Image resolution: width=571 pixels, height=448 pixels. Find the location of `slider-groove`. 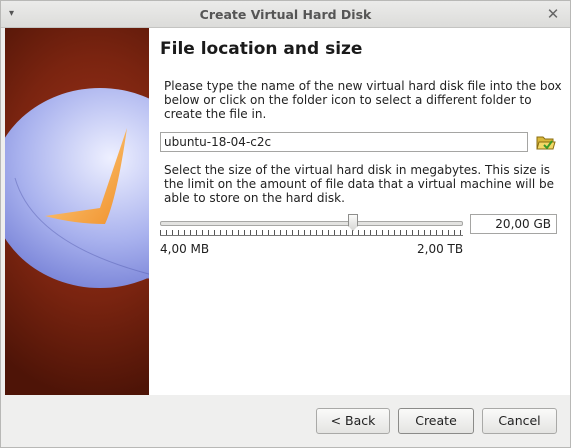

slider-groove is located at coordinates (311, 223).